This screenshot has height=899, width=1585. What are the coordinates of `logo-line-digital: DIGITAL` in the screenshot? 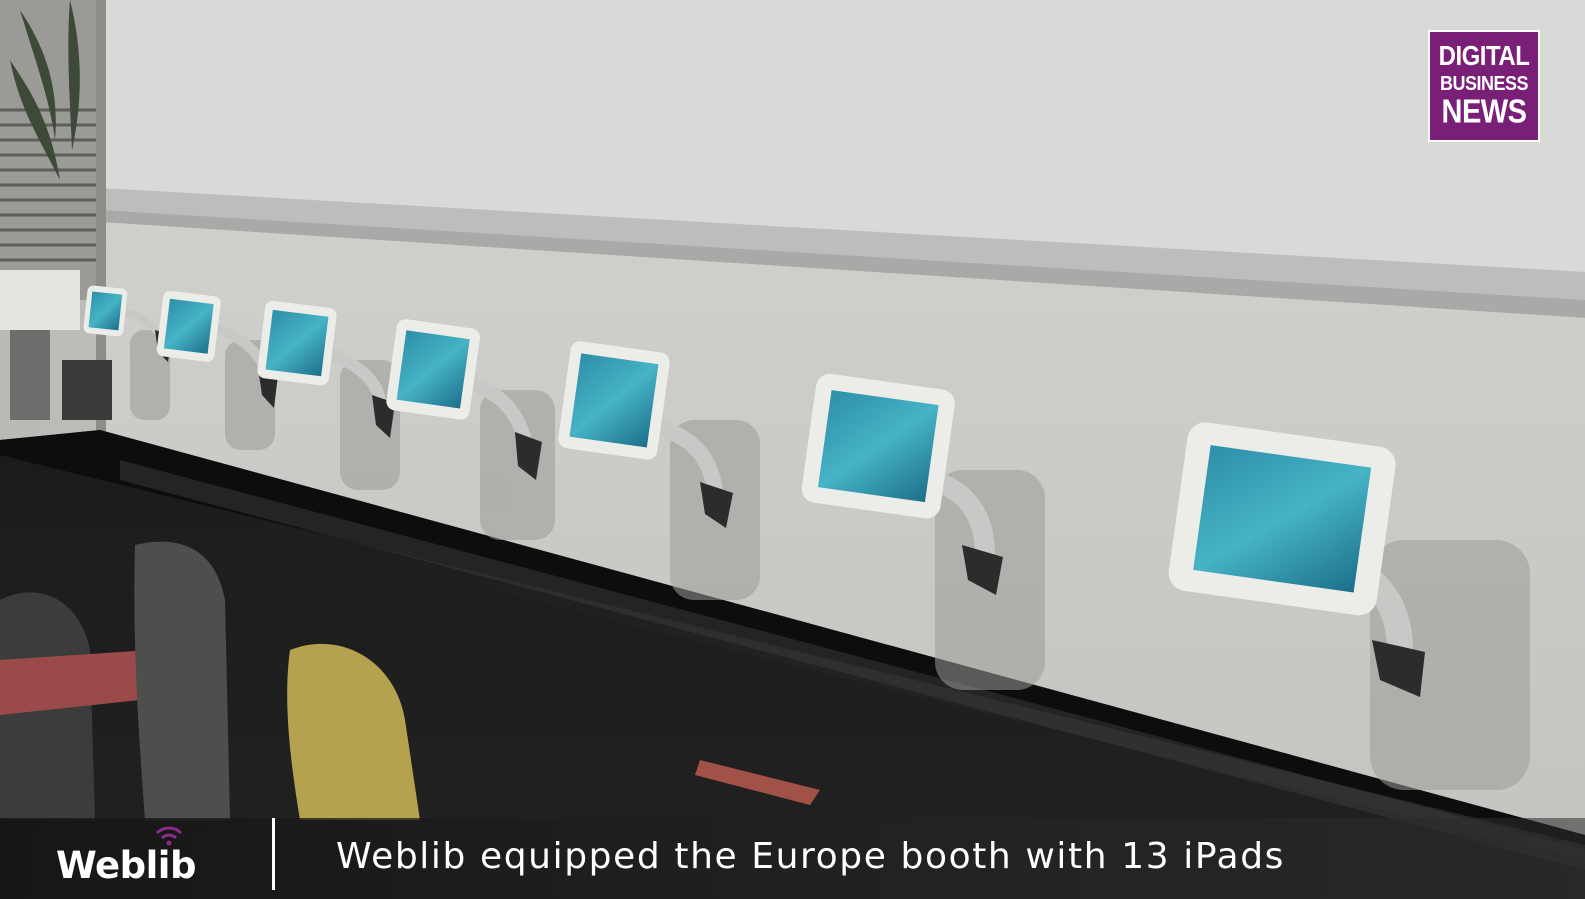 It's located at (1484, 56).